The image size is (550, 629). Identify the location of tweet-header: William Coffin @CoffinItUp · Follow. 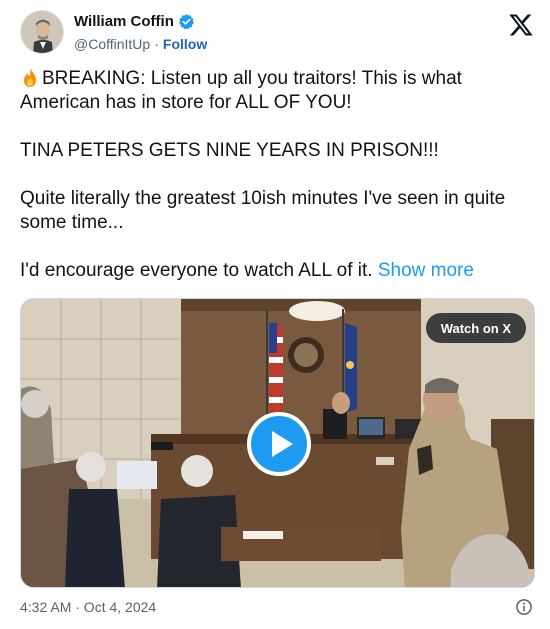
(280, 34).